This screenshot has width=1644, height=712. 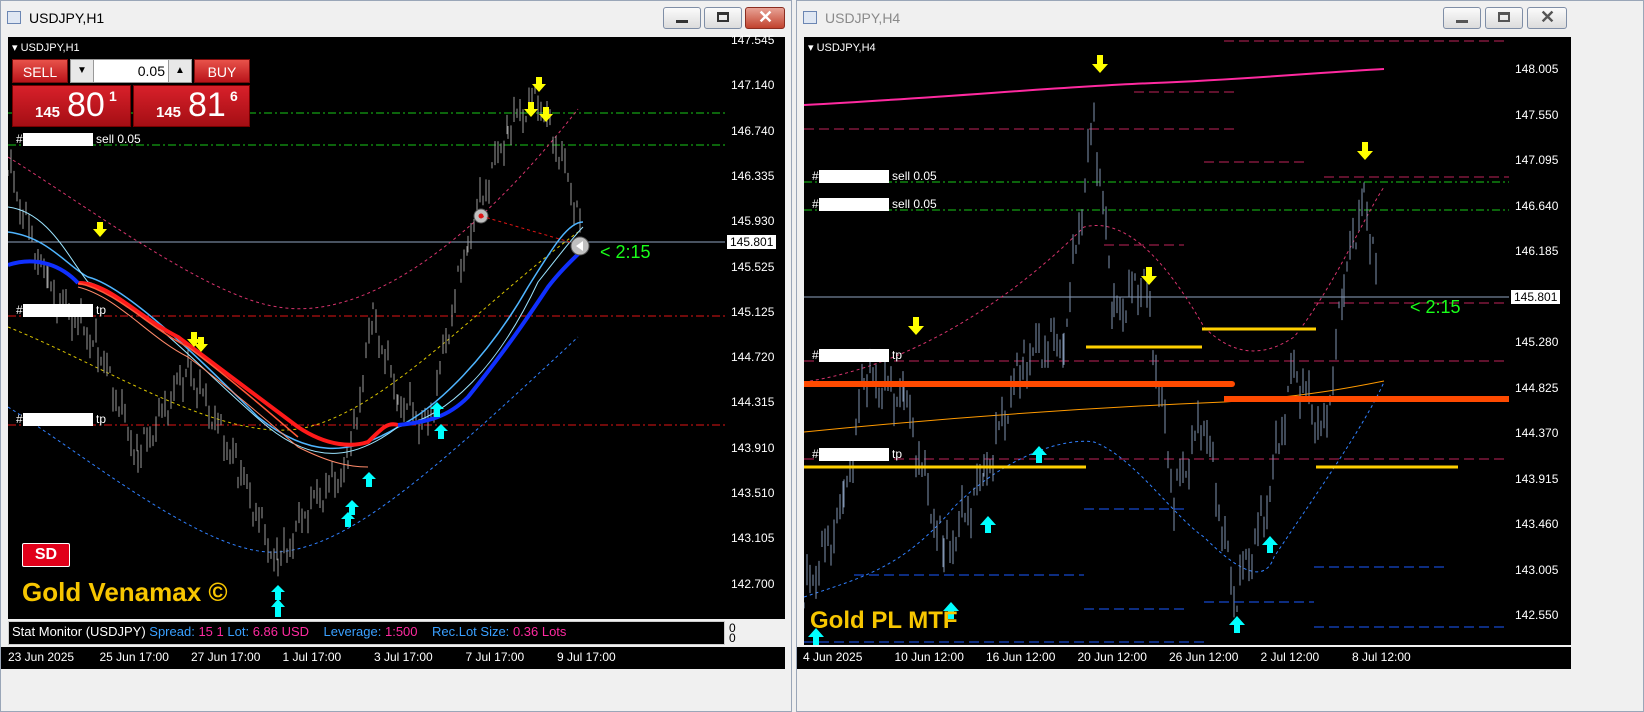 What do you see at coordinates (1537, 160) in the screenshot?
I see `price-tick: 147.095` at bounding box center [1537, 160].